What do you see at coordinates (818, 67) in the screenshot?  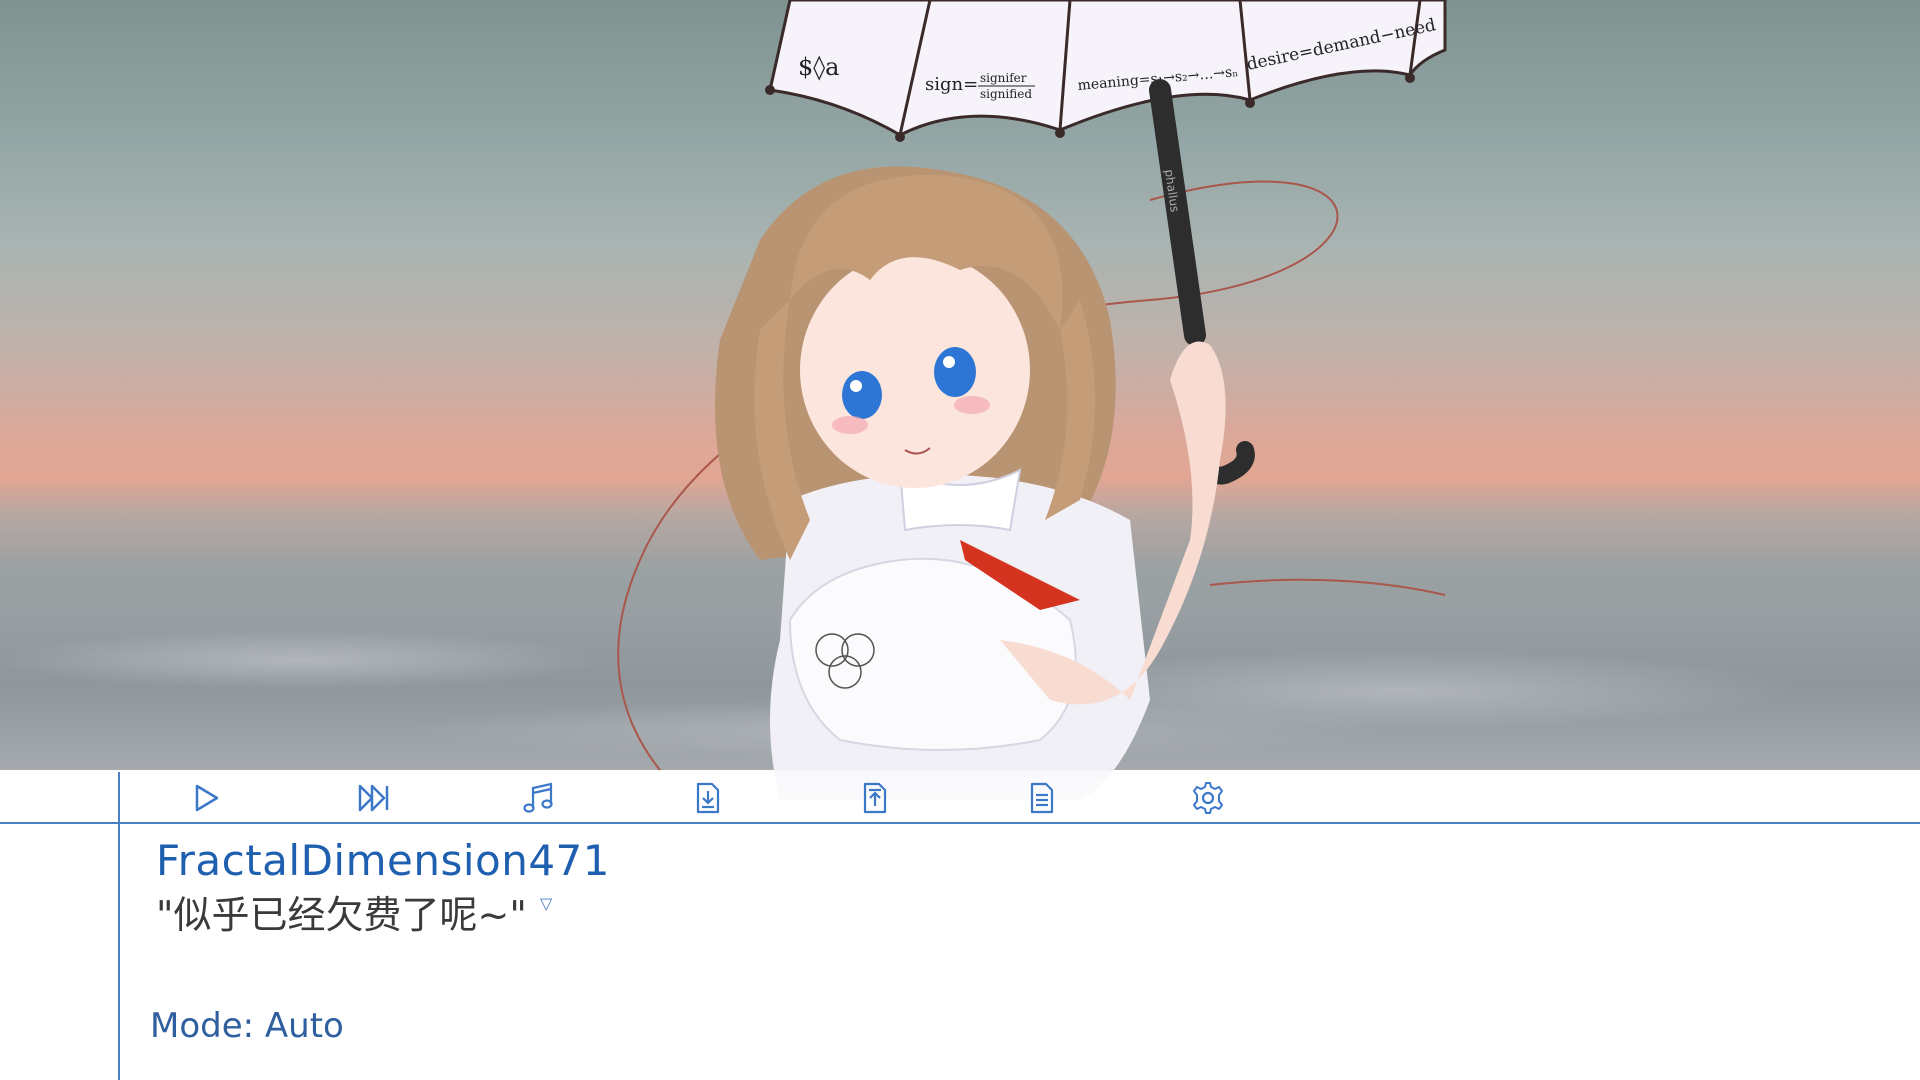 I see `umbrella-text-1: $◊a` at bounding box center [818, 67].